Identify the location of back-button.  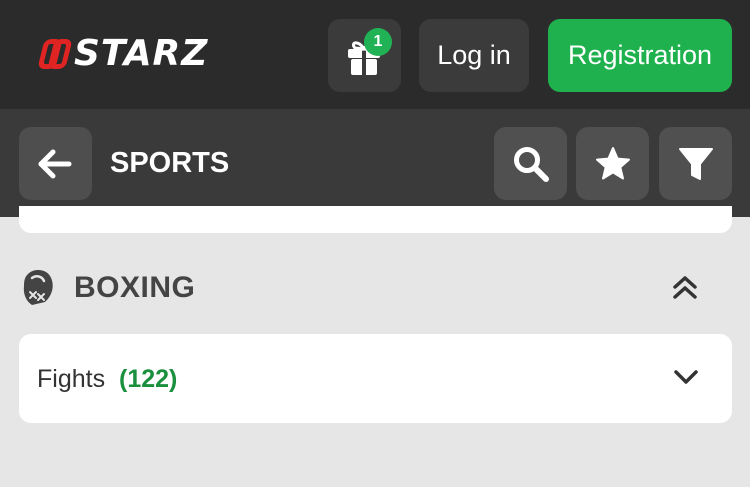
(55, 163).